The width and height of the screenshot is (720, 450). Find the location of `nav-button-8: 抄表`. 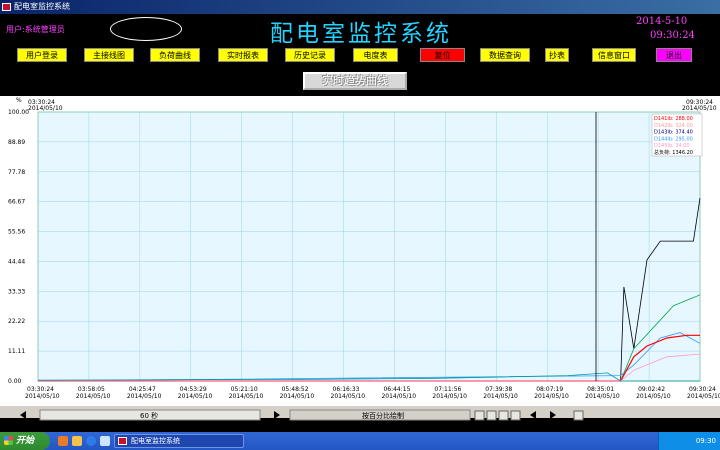

nav-button-8: 抄表 is located at coordinates (557, 55).